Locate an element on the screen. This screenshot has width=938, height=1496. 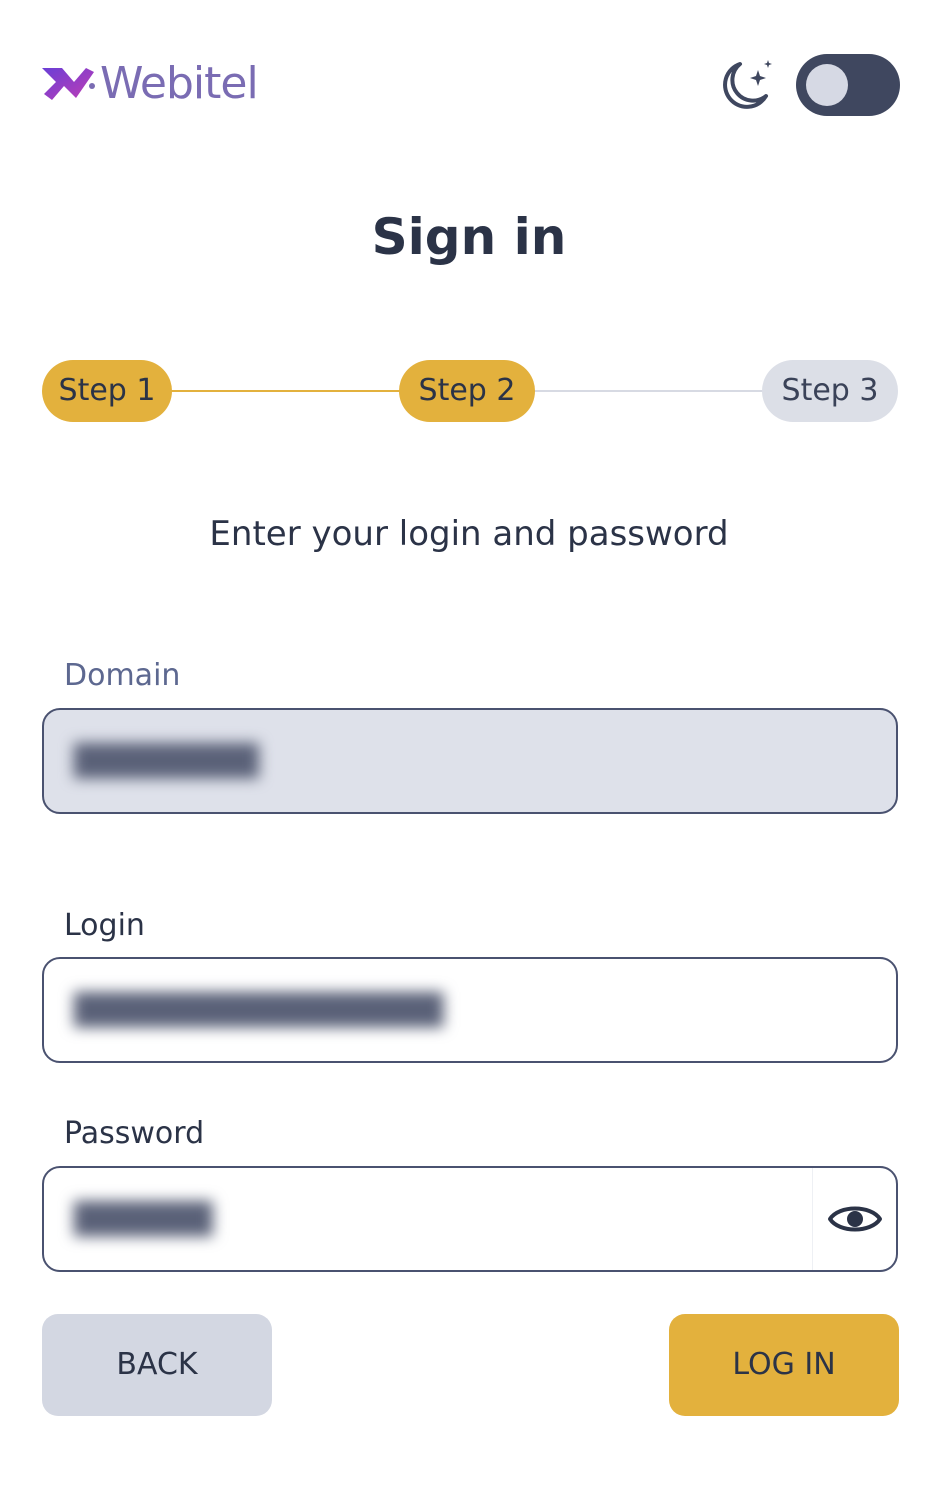
stepper: Step 1 Step 2 Step 3 is located at coordinates (470, 391).